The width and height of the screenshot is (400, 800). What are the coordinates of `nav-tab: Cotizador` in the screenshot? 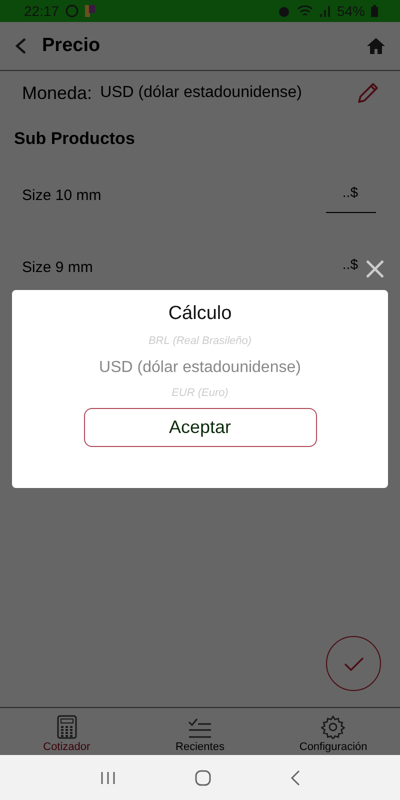 It's located at (67, 731).